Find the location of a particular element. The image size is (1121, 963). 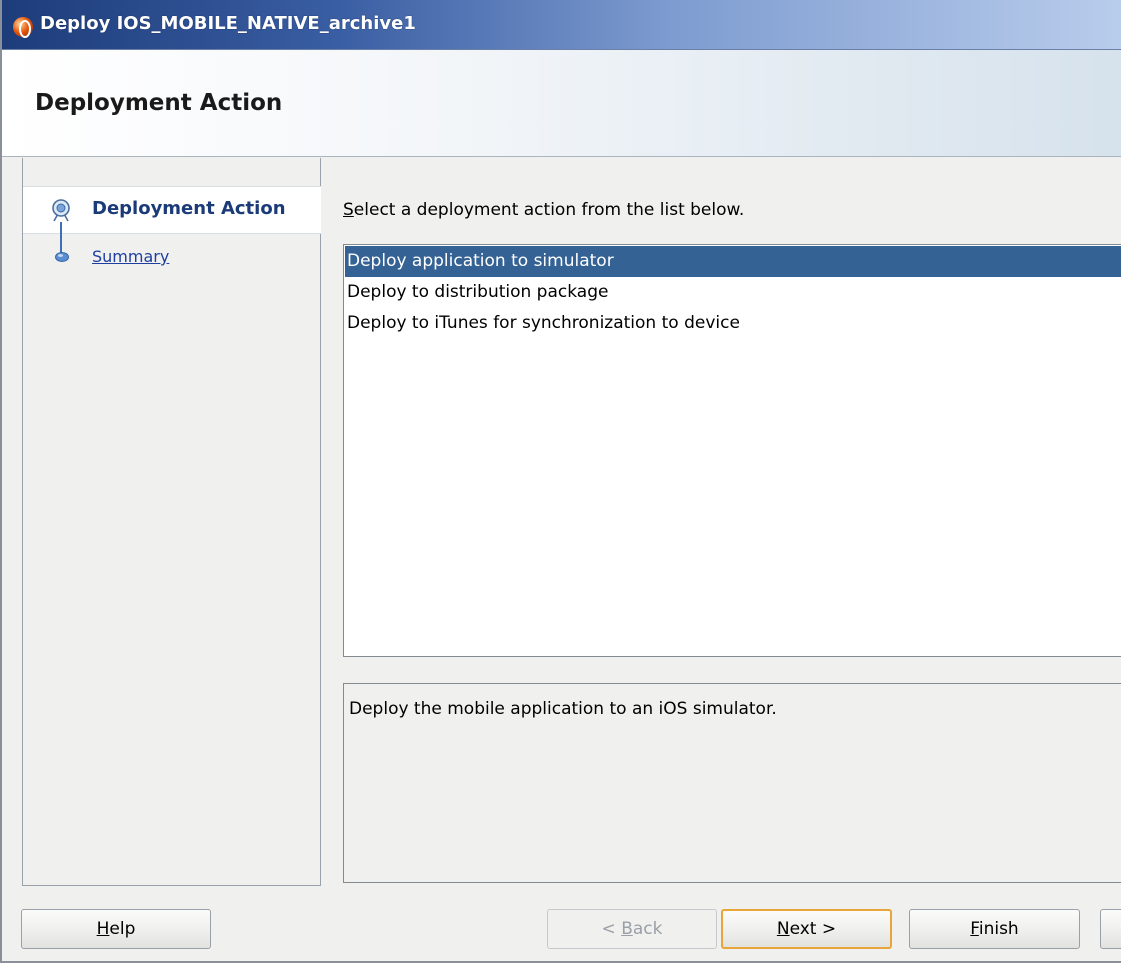

next-button: Next > is located at coordinates (806, 929).